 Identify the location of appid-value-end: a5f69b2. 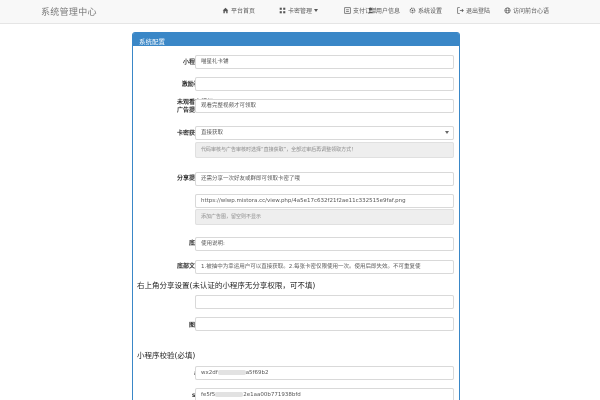
(257, 373).